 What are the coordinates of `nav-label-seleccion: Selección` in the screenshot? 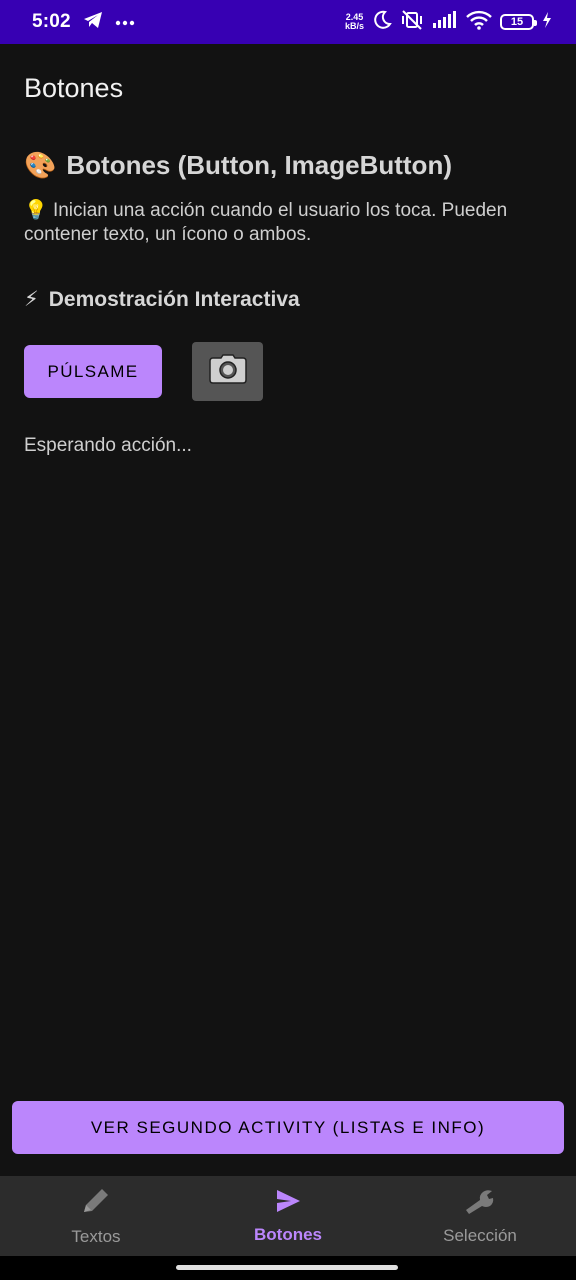 It's located at (480, 1235).